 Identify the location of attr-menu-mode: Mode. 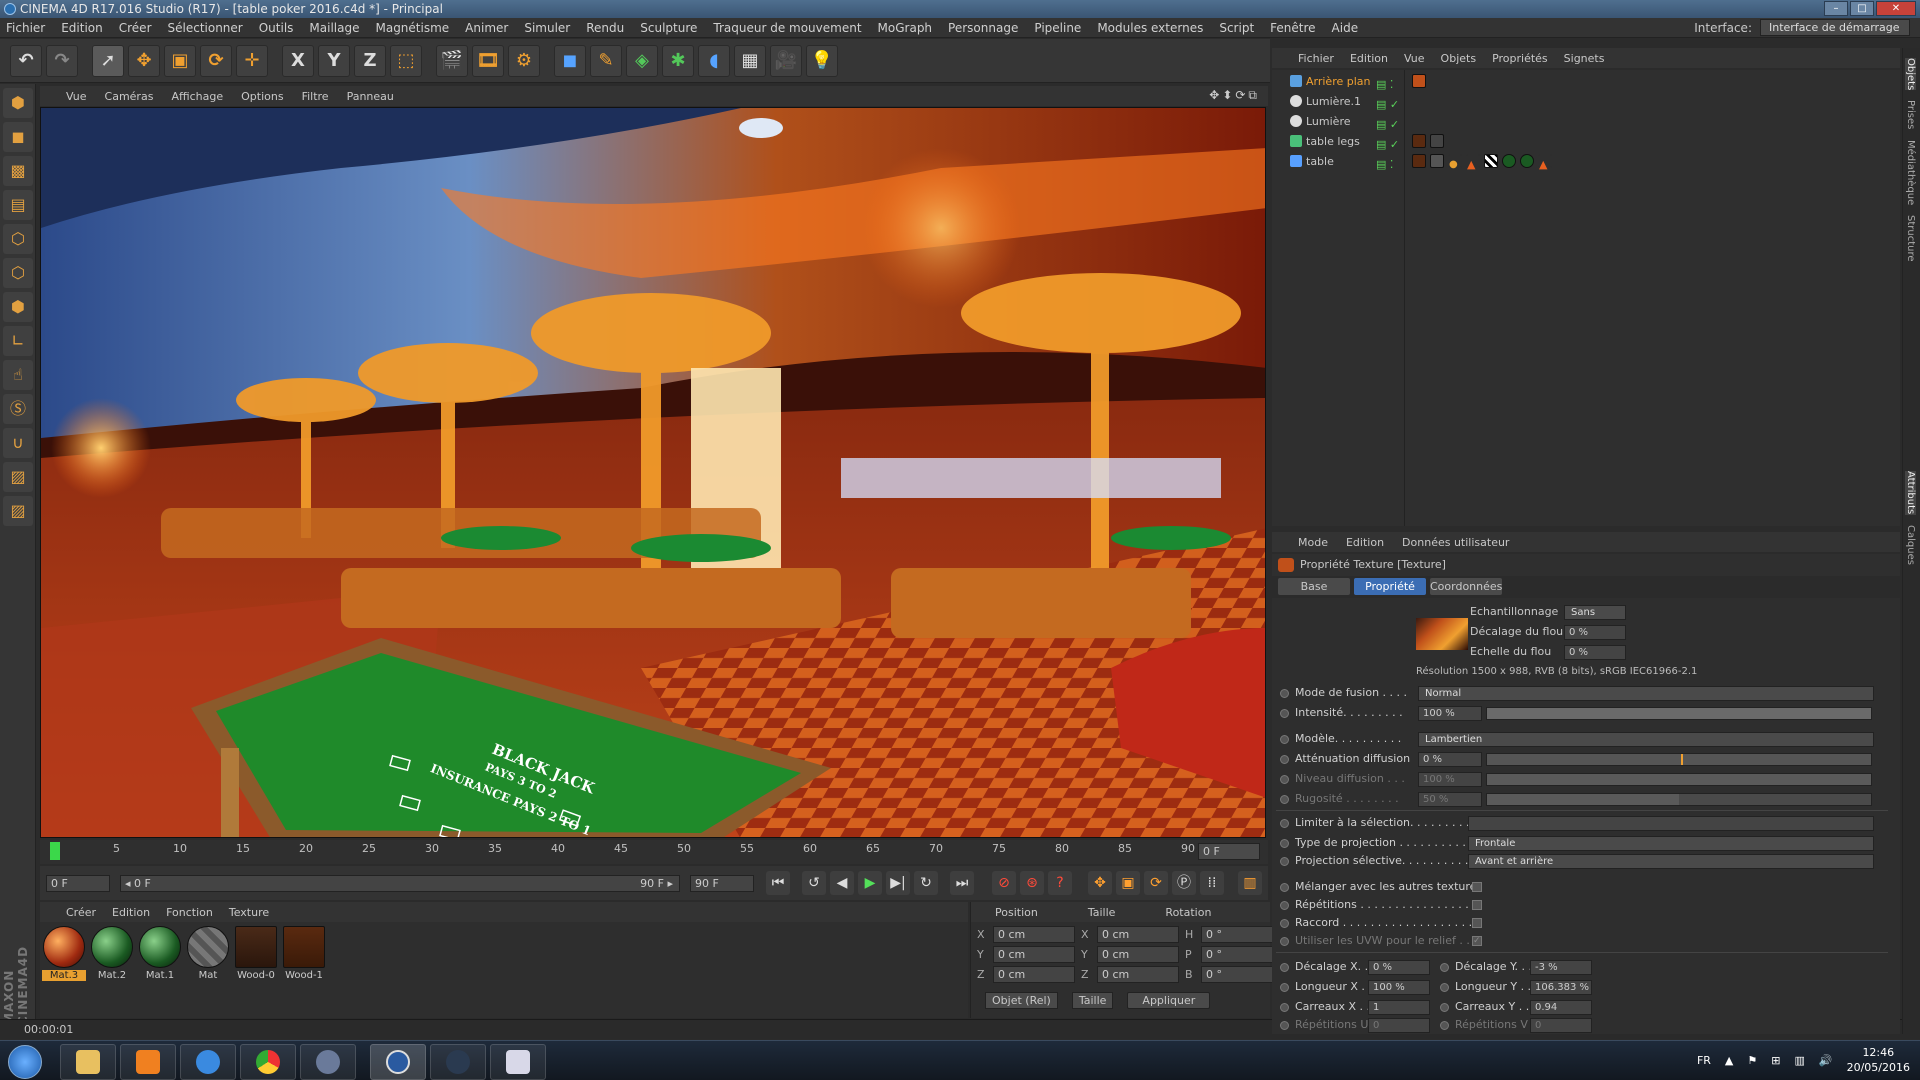
(1313, 542).